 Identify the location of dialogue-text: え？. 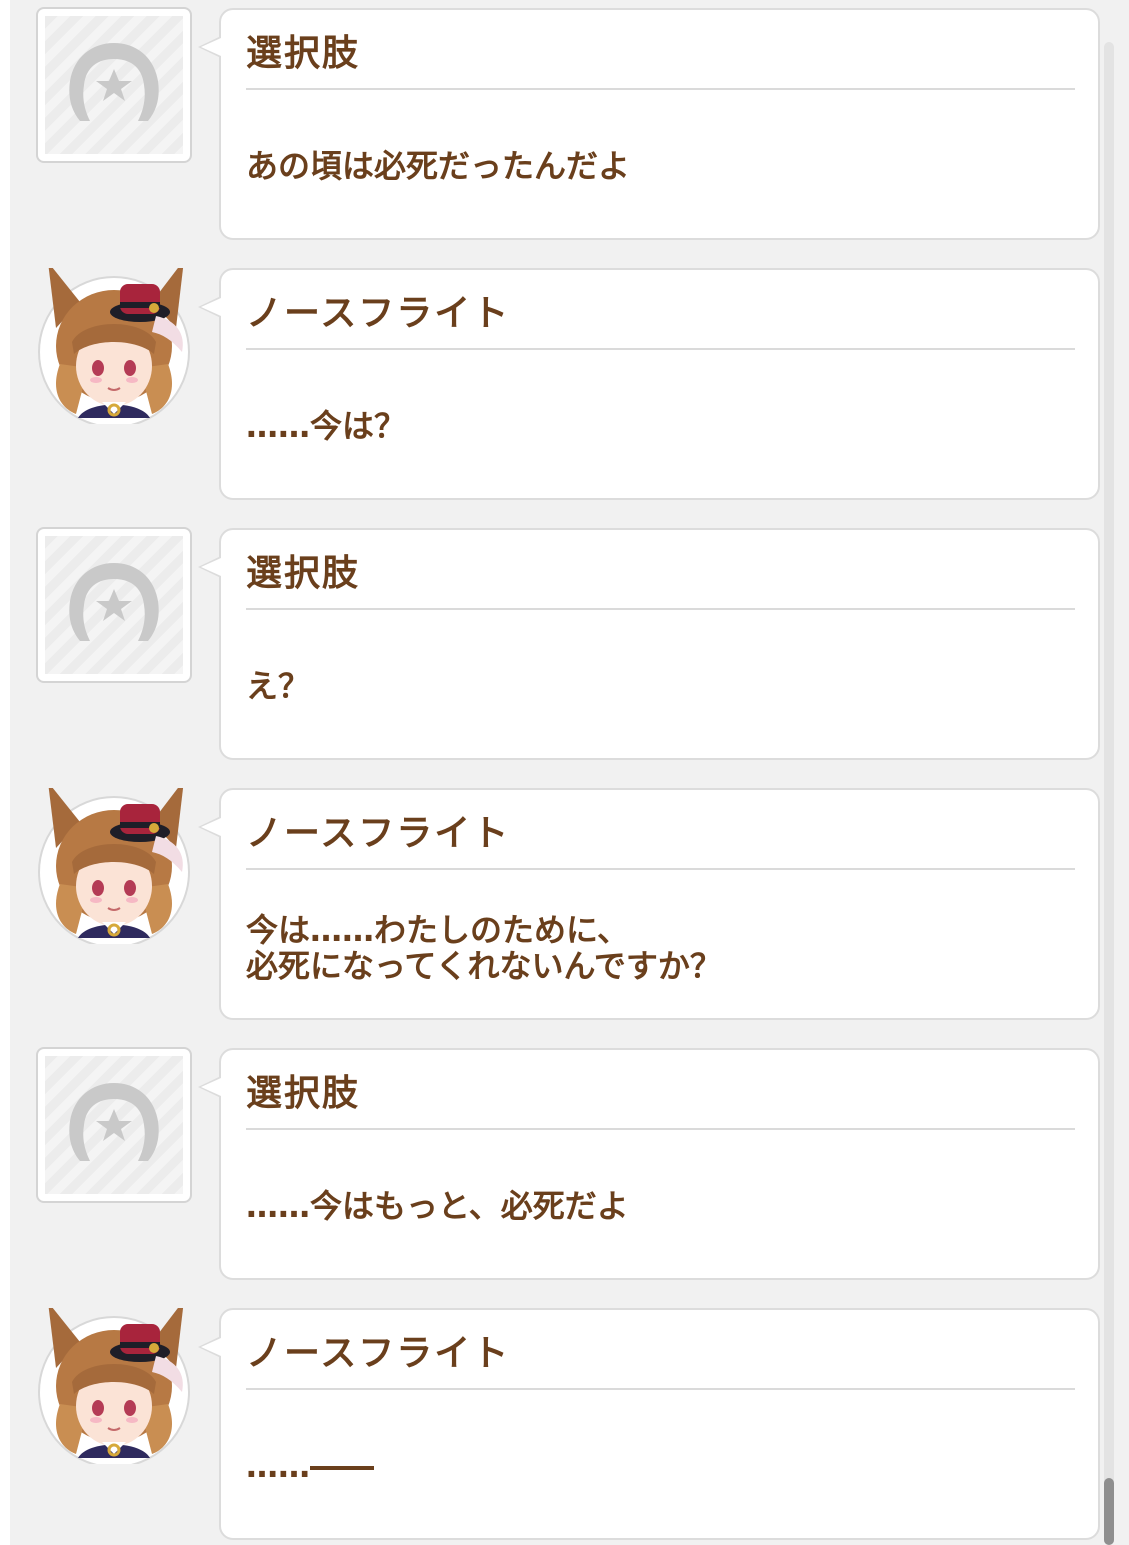
(278, 686).